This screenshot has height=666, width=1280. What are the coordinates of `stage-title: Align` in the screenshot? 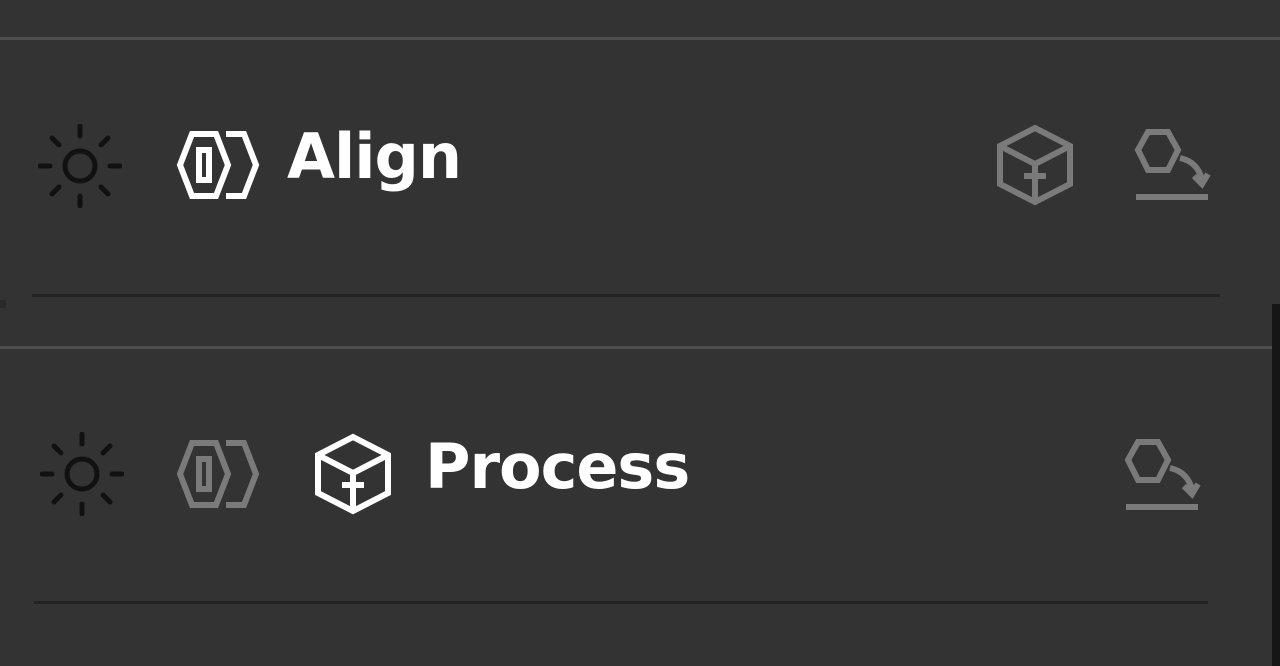 It's located at (374, 156).